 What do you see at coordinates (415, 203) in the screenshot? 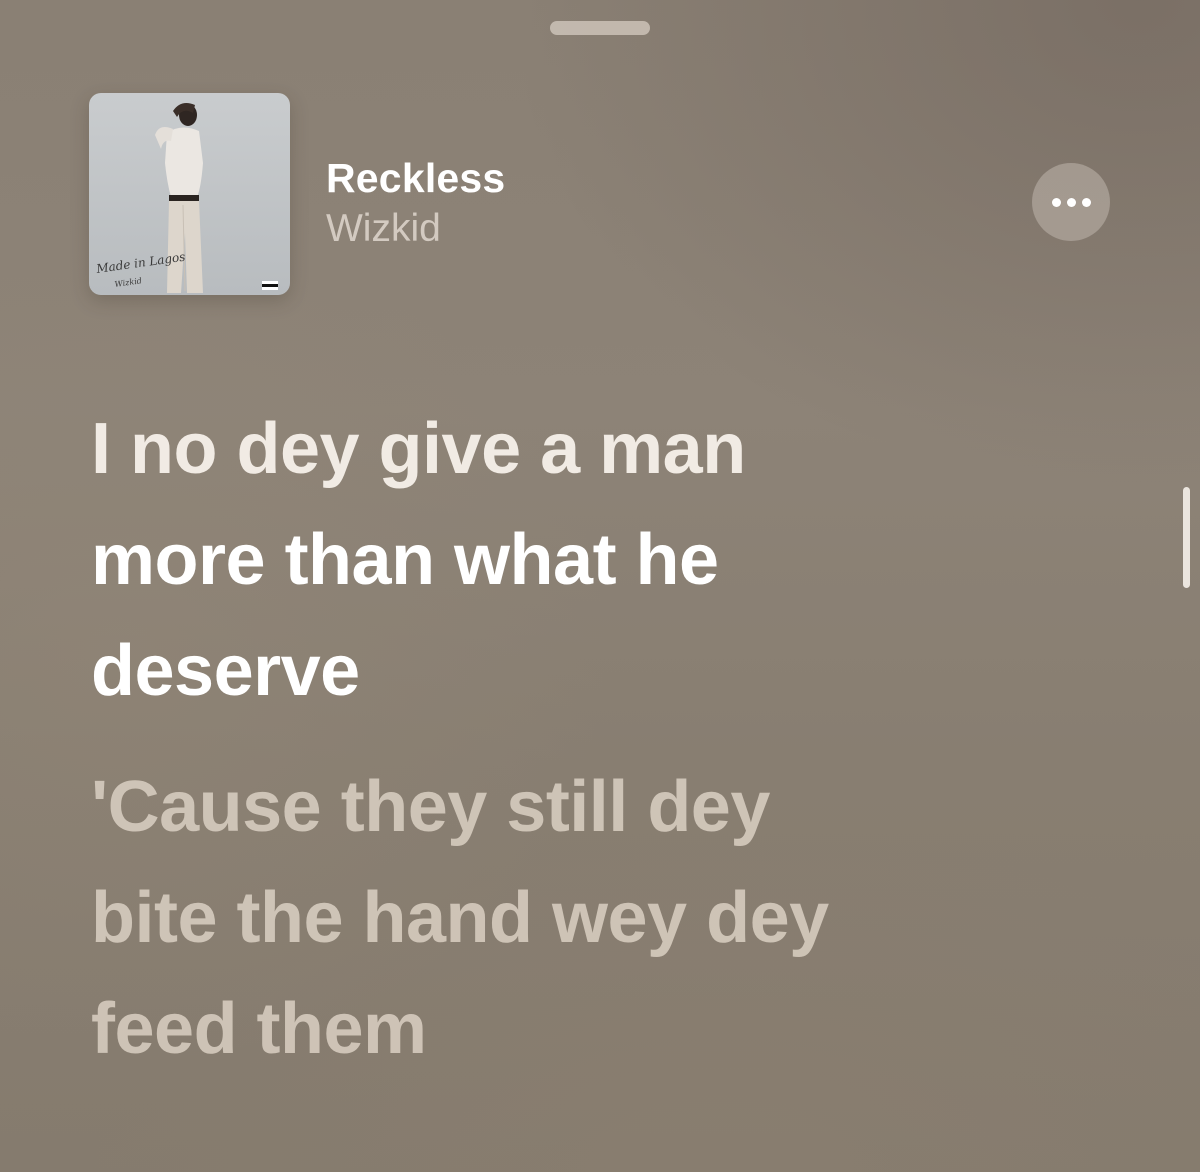
I see `now-playing-info: Reckless Wizkid` at bounding box center [415, 203].